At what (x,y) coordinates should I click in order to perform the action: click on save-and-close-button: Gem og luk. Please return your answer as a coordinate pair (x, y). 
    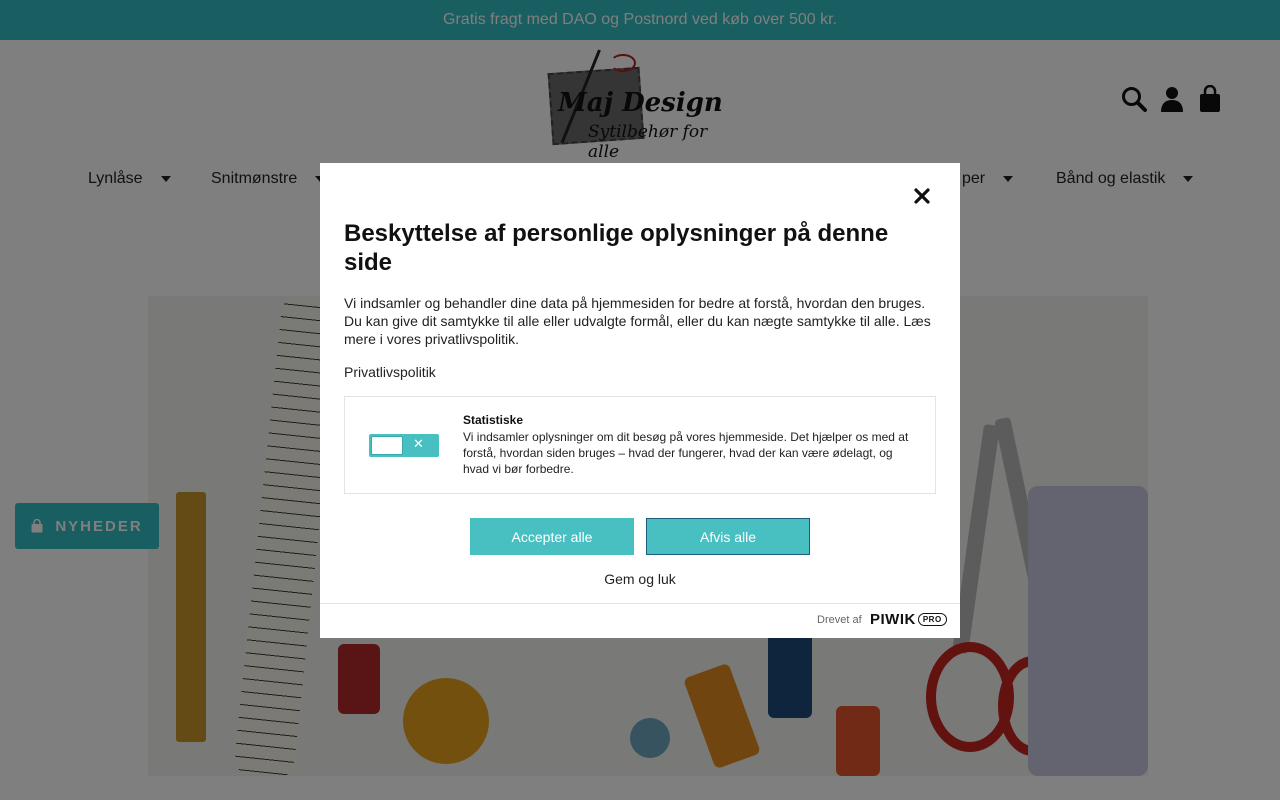
    Looking at the image, I should click on (640, 579).